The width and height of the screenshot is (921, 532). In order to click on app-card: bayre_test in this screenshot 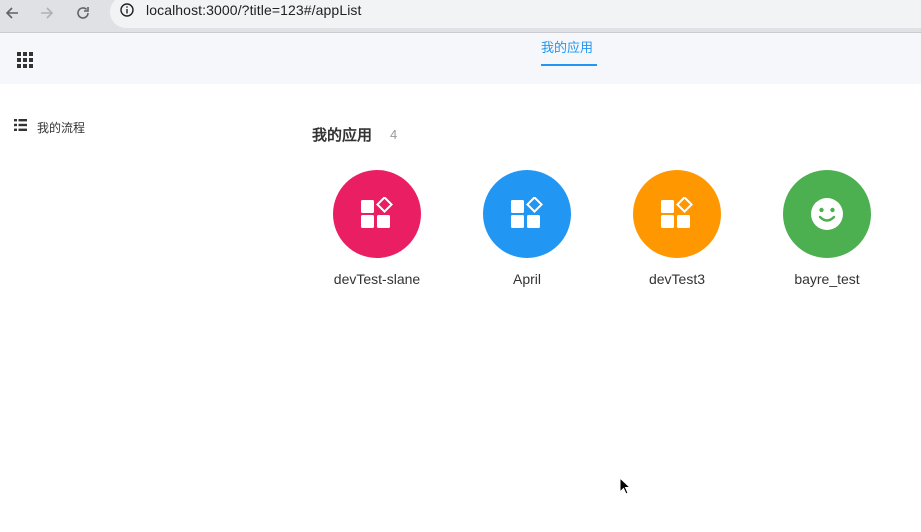, I will do `click(827, 228)`.